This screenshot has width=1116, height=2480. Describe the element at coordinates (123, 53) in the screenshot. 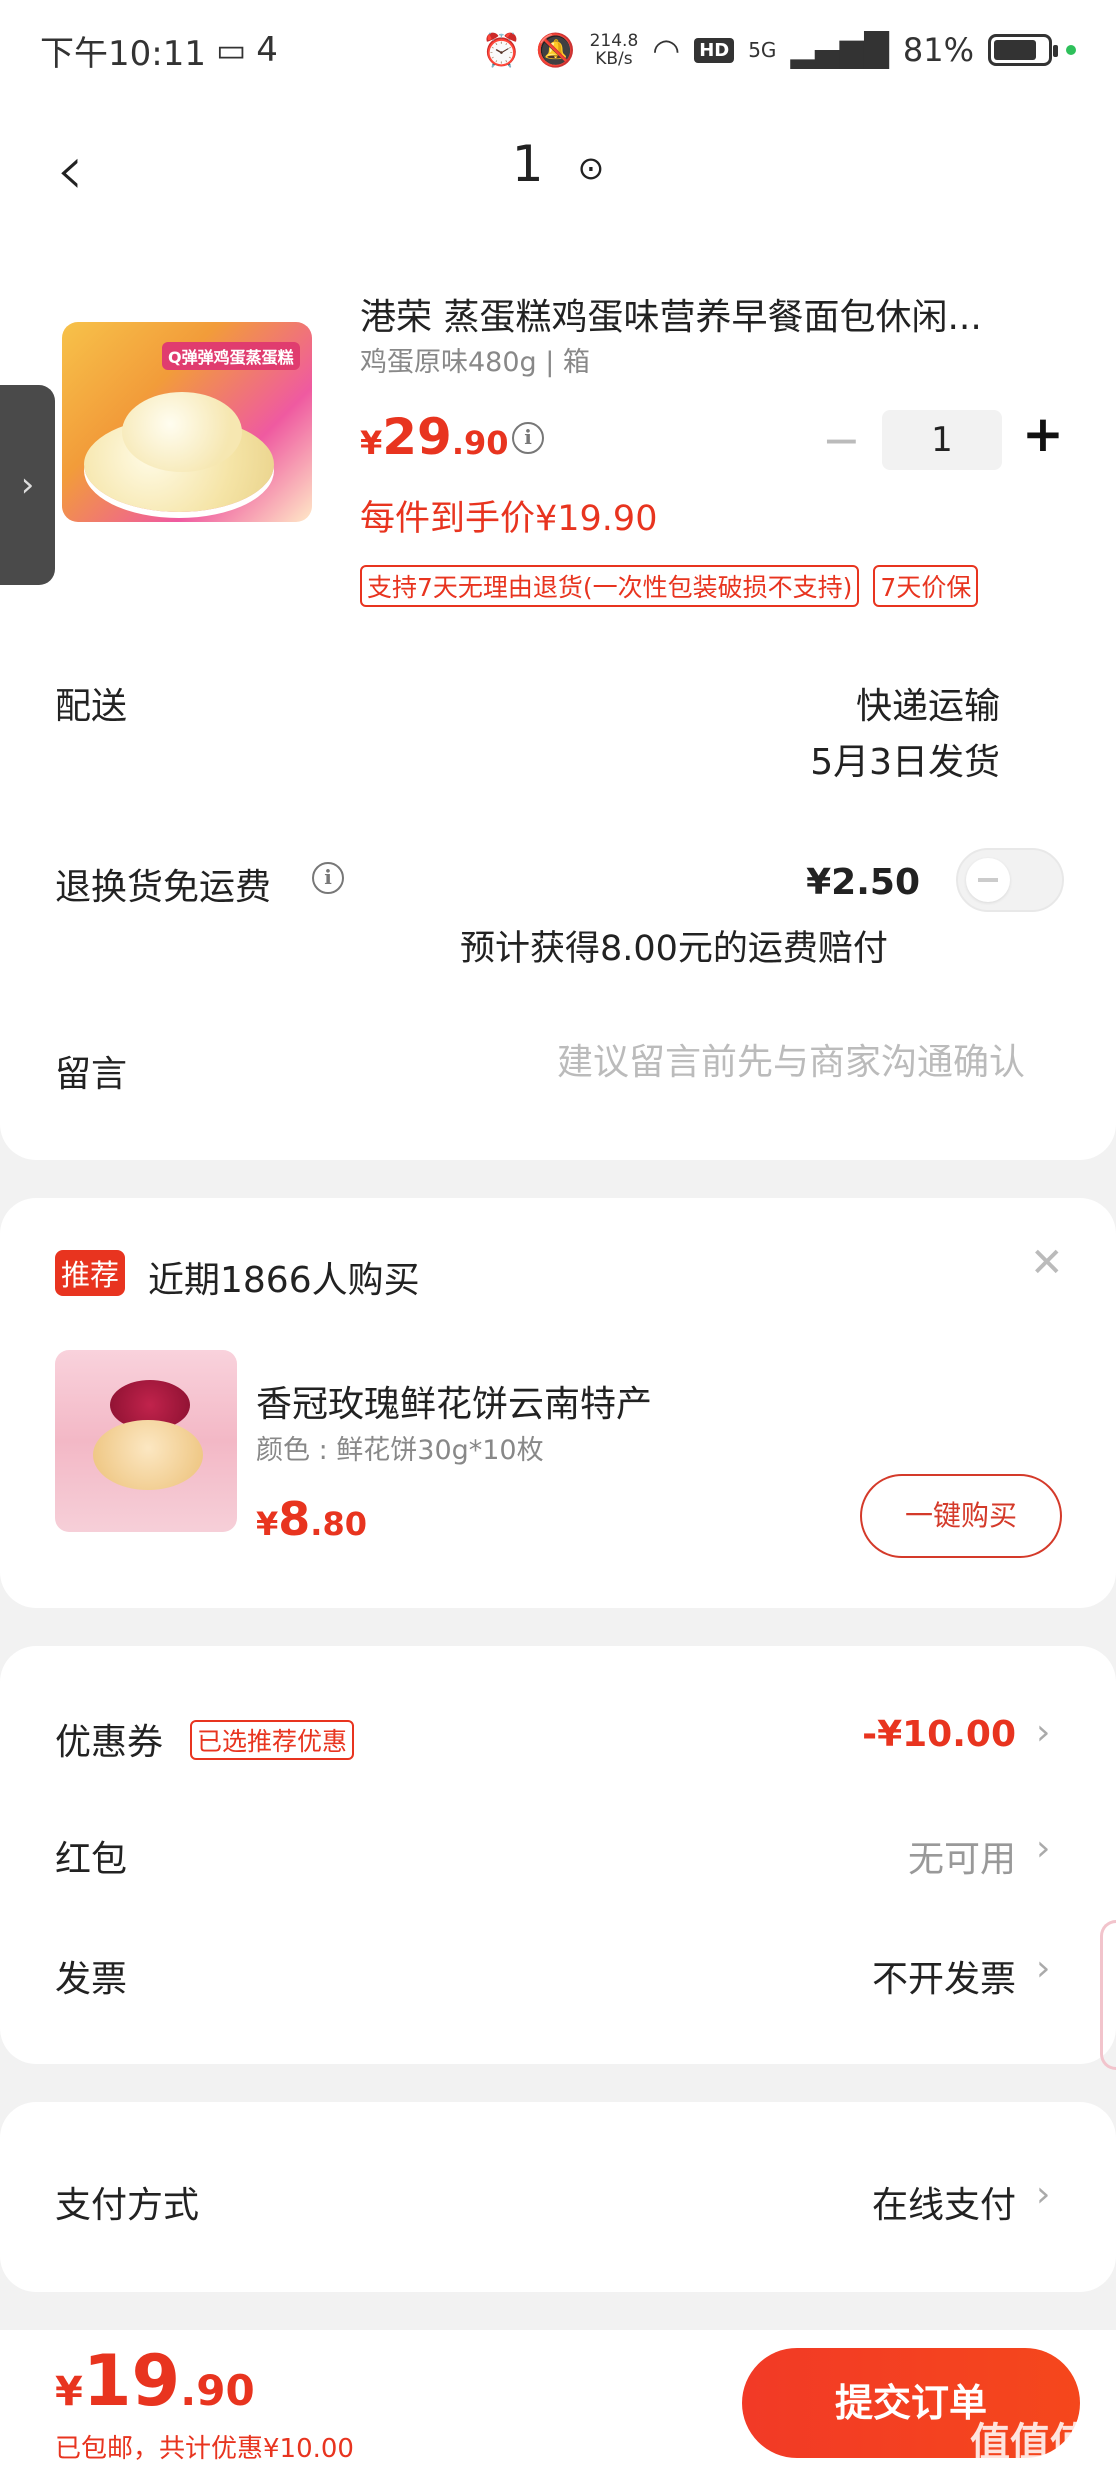

I see `status-time: 下午10:11` at that location.